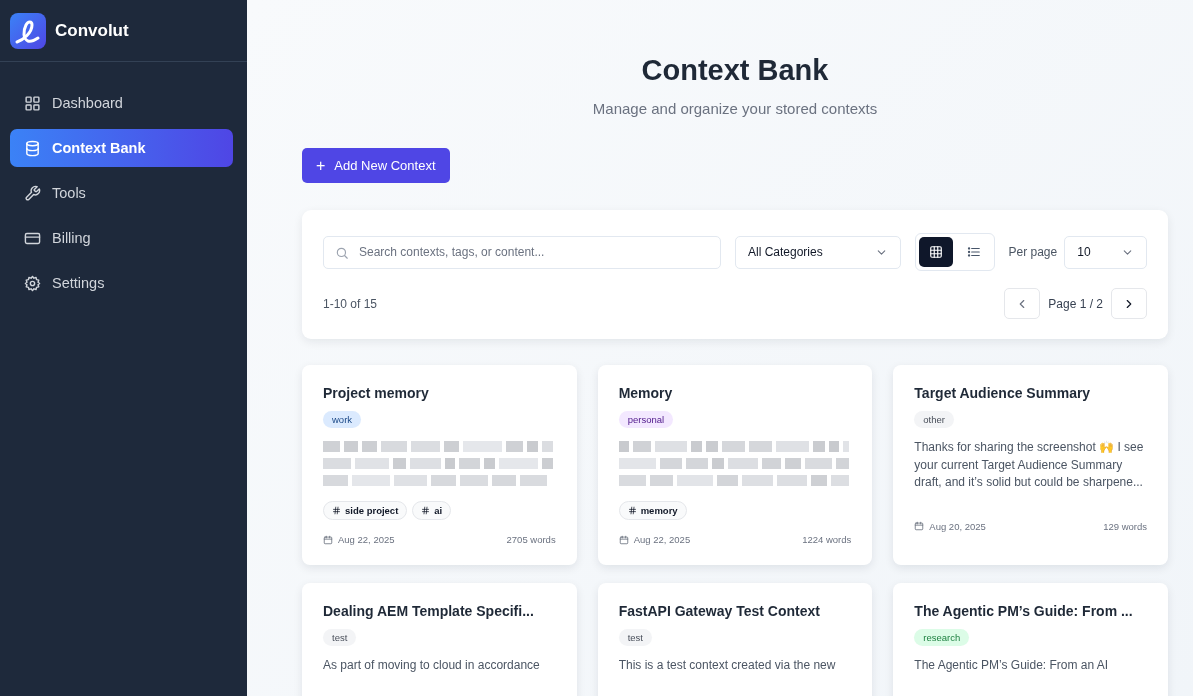  What do you see at coordinates (365, 510) in the screenshot?
I see `tag-chip: side project` at bounding box center [365, 510].